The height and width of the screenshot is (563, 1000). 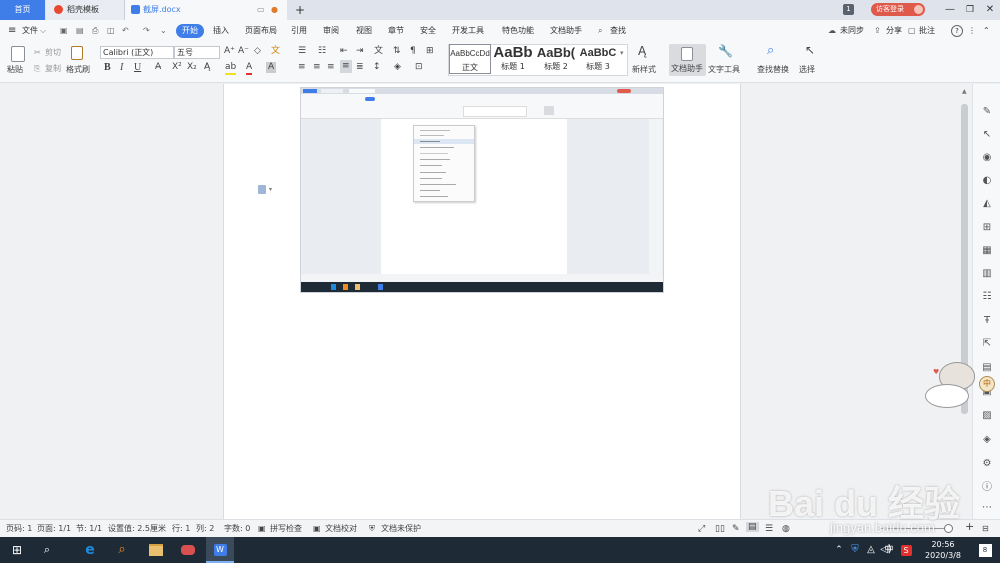 I want to click on export-pdf-icon: ▤, so click(x=80, y=31).